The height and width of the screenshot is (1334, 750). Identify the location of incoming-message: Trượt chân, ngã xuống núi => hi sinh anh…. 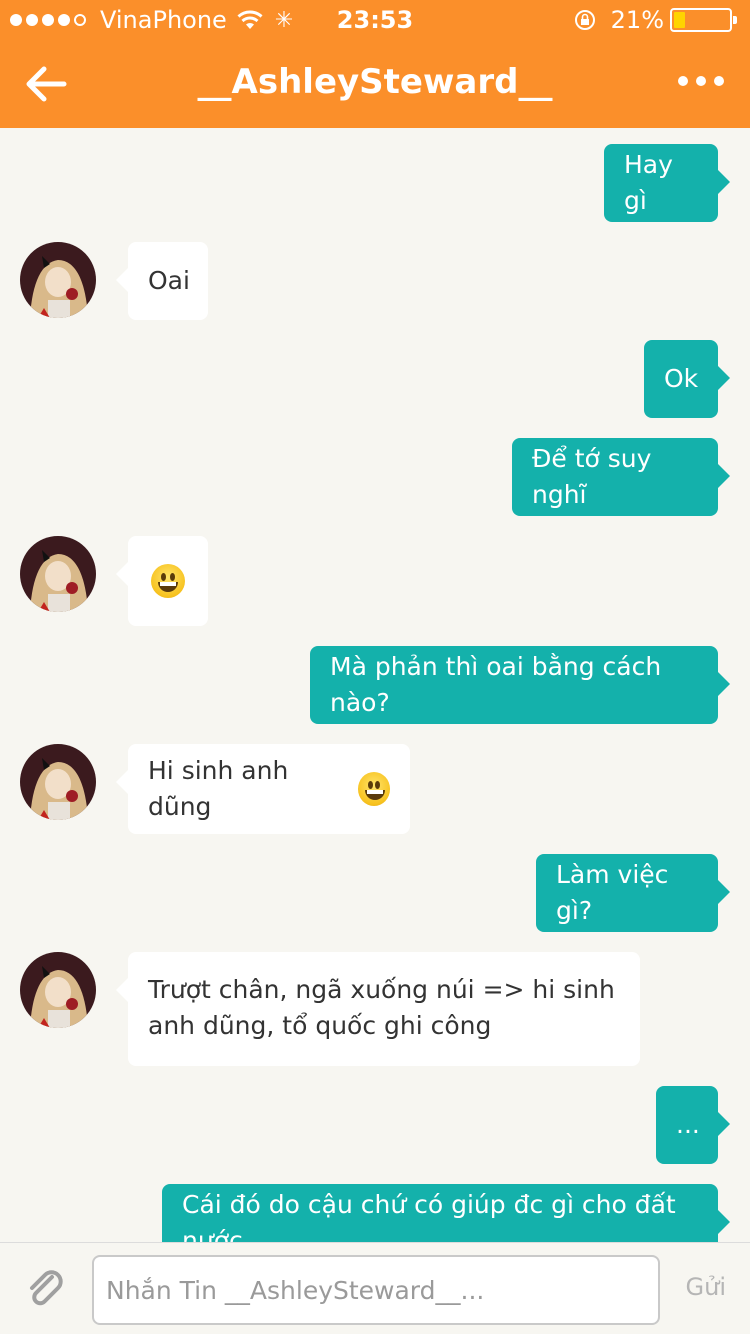
(378, 1009).